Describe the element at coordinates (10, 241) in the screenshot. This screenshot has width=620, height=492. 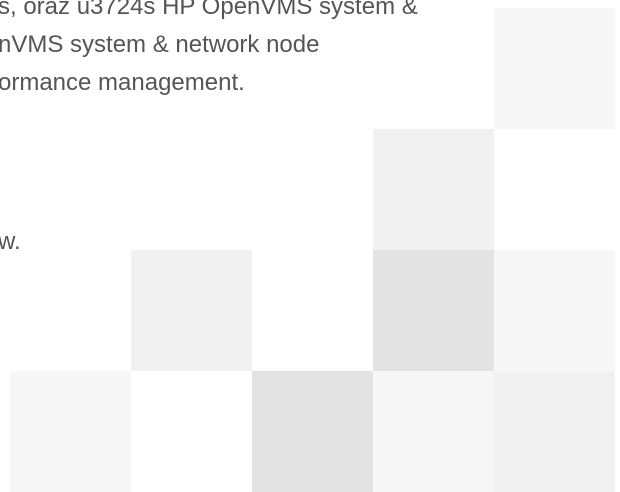
I see `text-line: w.` at that location.